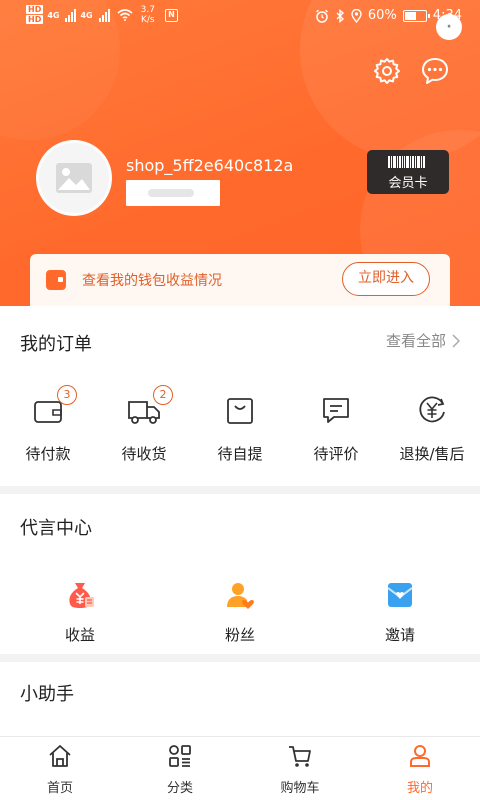 The image size is (480, 800). What do you see at coordinates (180, 756) in the screenshot?
I see `category-icon` at bounding box center [180, 756].